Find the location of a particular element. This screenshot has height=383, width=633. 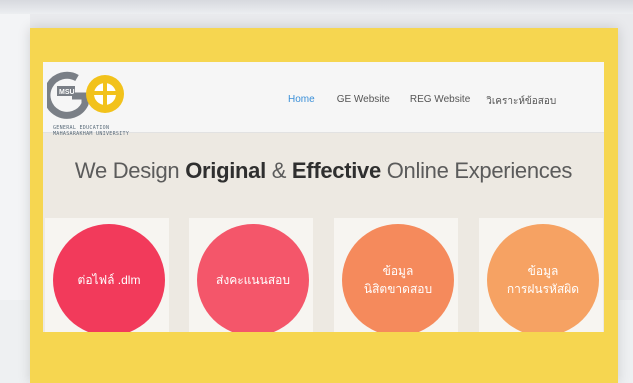

nav-reg-website: REG Website is located at coordinates (440, 102).